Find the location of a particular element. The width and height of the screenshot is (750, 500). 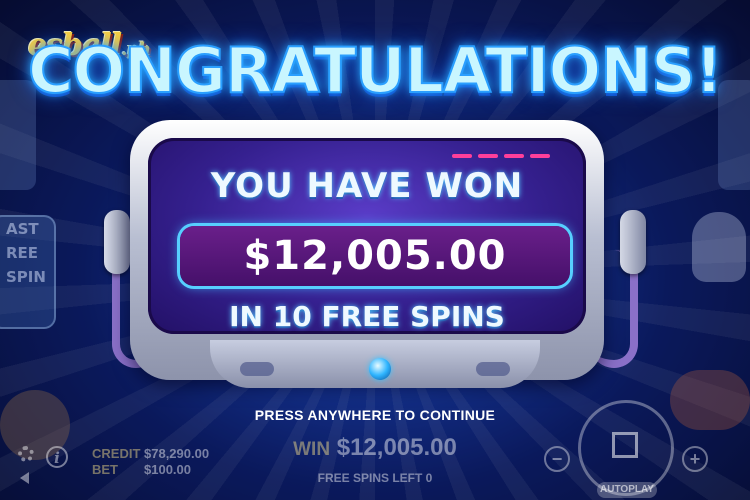

autoplay-button: AUTOPLAY is located at coordinates (627, 490).